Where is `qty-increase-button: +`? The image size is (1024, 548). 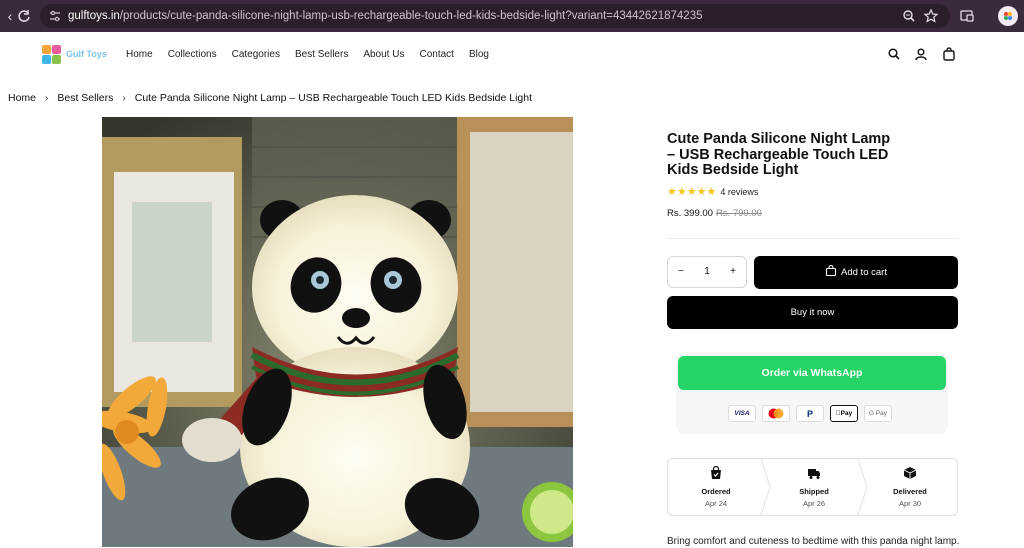
qty-increase-button: + is located at coordinates (733, 272).